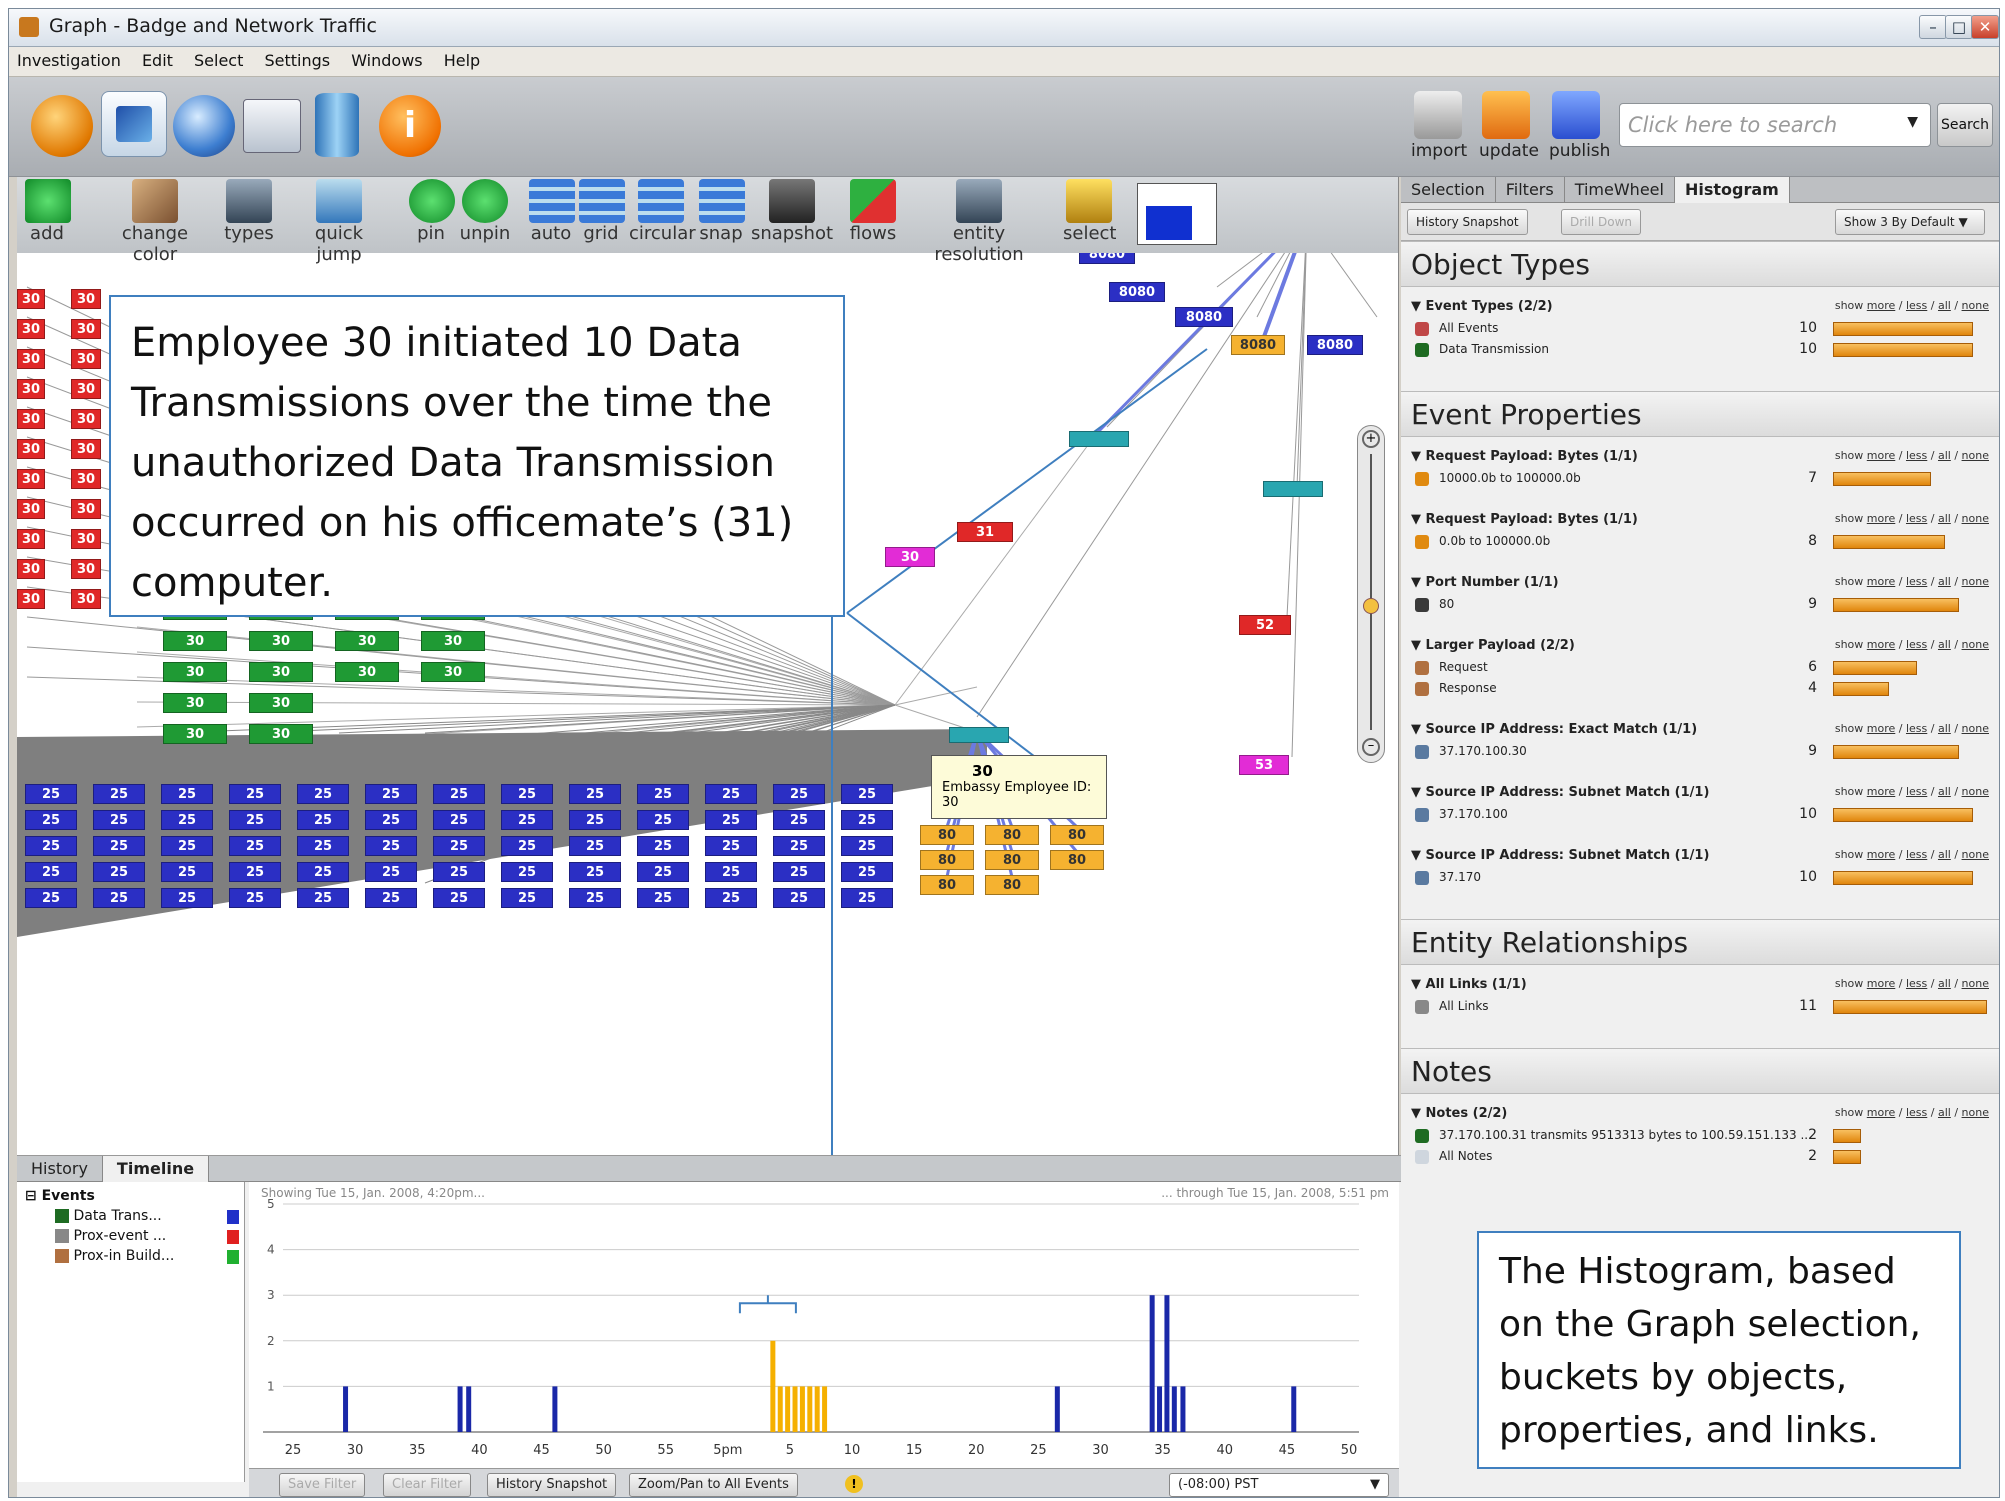 Image resolution: width=2005 pixels, height=1501 pixels. Describe the element at coordinates (1700, 815) in the screenshot. I see `histogram-row: 37.170.100 10` at that location.